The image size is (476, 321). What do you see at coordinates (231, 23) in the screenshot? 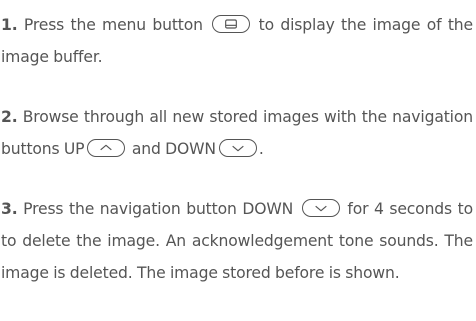
I see `menu-button-icon` at bounding box center [231, 23].